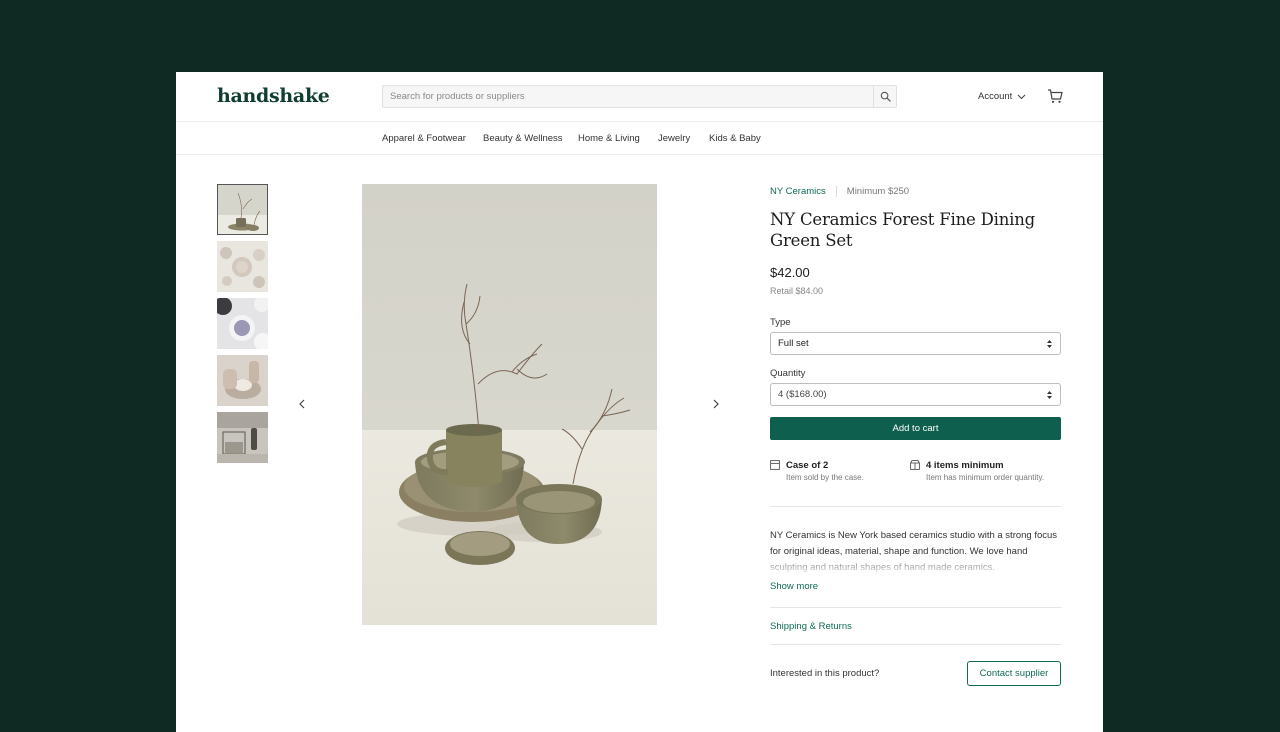  I want to click on description-fade, so click(915, 565).